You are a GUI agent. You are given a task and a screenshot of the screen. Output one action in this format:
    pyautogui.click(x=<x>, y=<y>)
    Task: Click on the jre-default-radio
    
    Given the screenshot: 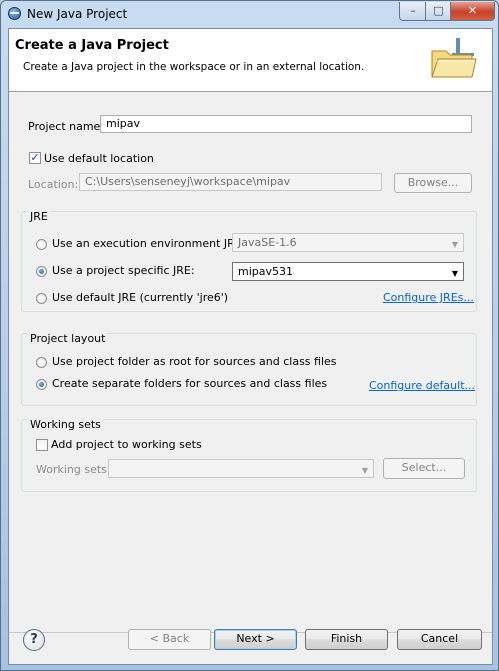 What is the action you would take?
    pyautogui.click(x=41, y=298)
    